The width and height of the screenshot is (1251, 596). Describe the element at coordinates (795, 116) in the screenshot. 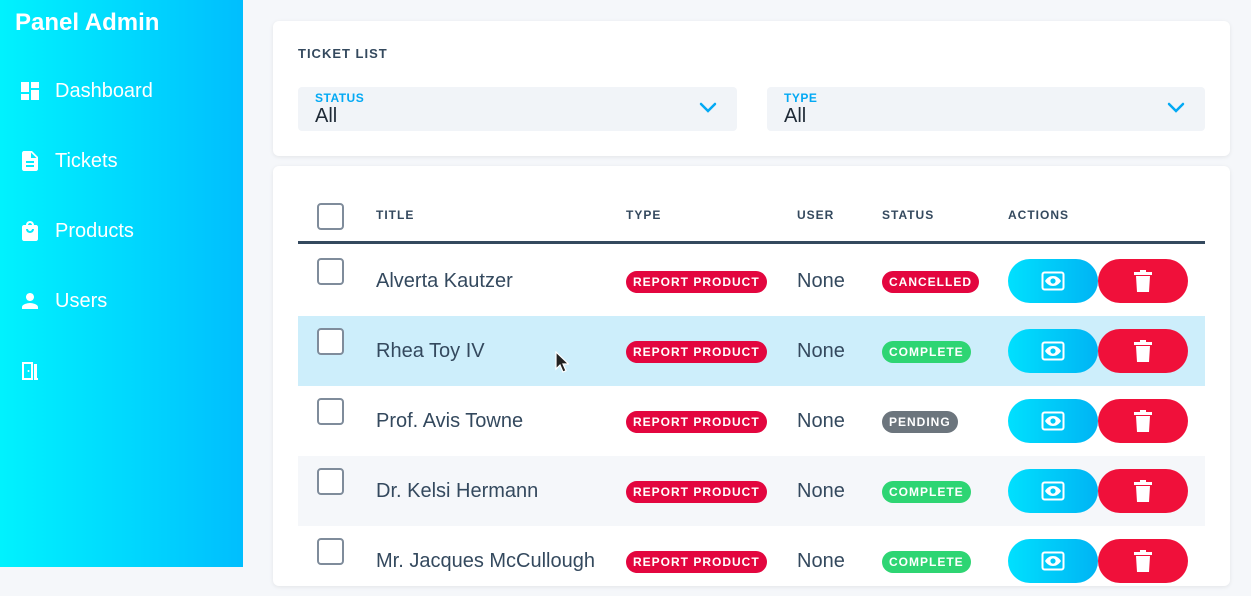

I see `type-select-value: All` at that location.